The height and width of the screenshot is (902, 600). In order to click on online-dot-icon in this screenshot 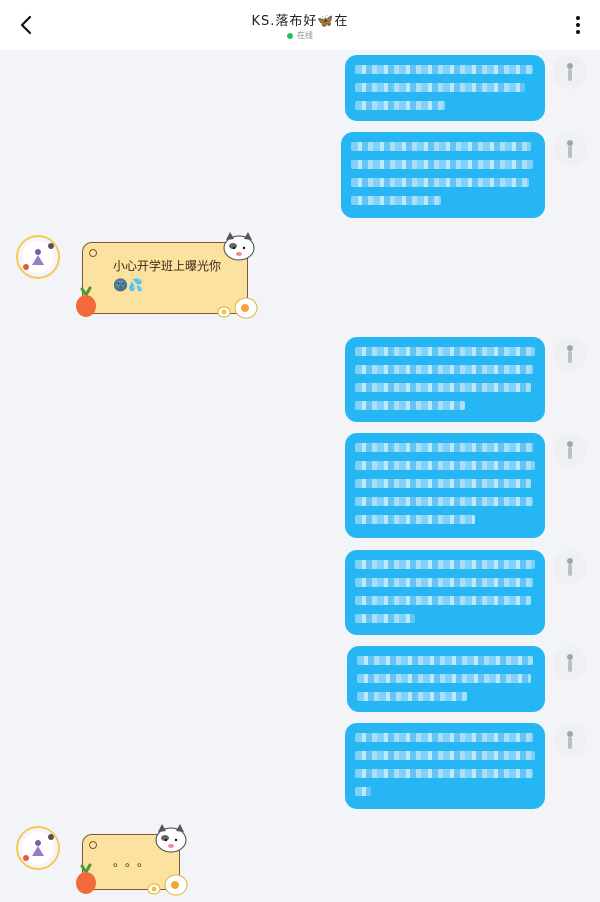, I will do `click(290, 35)`.